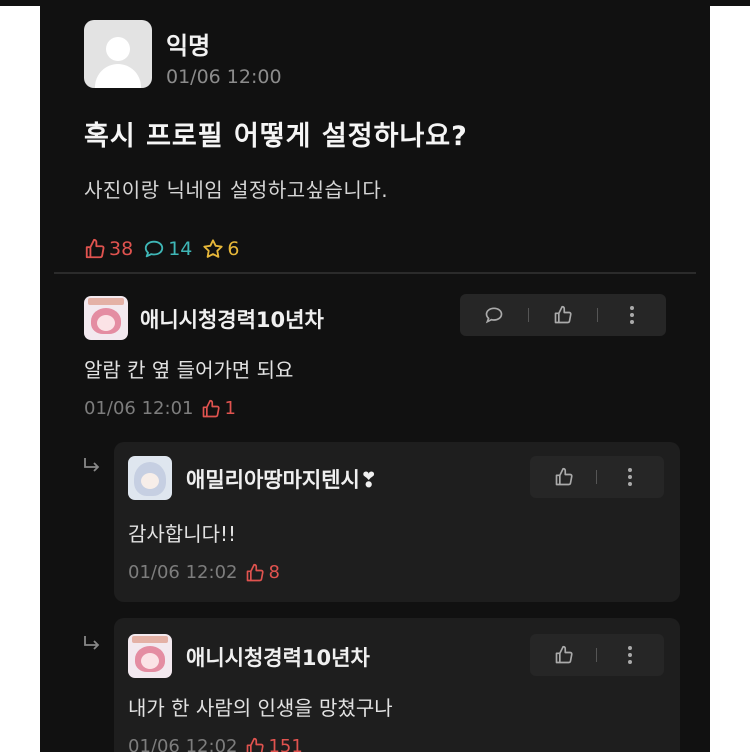 This screenshot has width=750, height=752. I want to click on scrap-stat: 6, so click(220, 249).